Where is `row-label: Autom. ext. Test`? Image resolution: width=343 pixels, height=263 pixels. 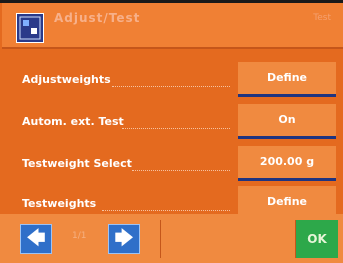 row-label: Autom. ext. Test is located at coordinates (73, 121).